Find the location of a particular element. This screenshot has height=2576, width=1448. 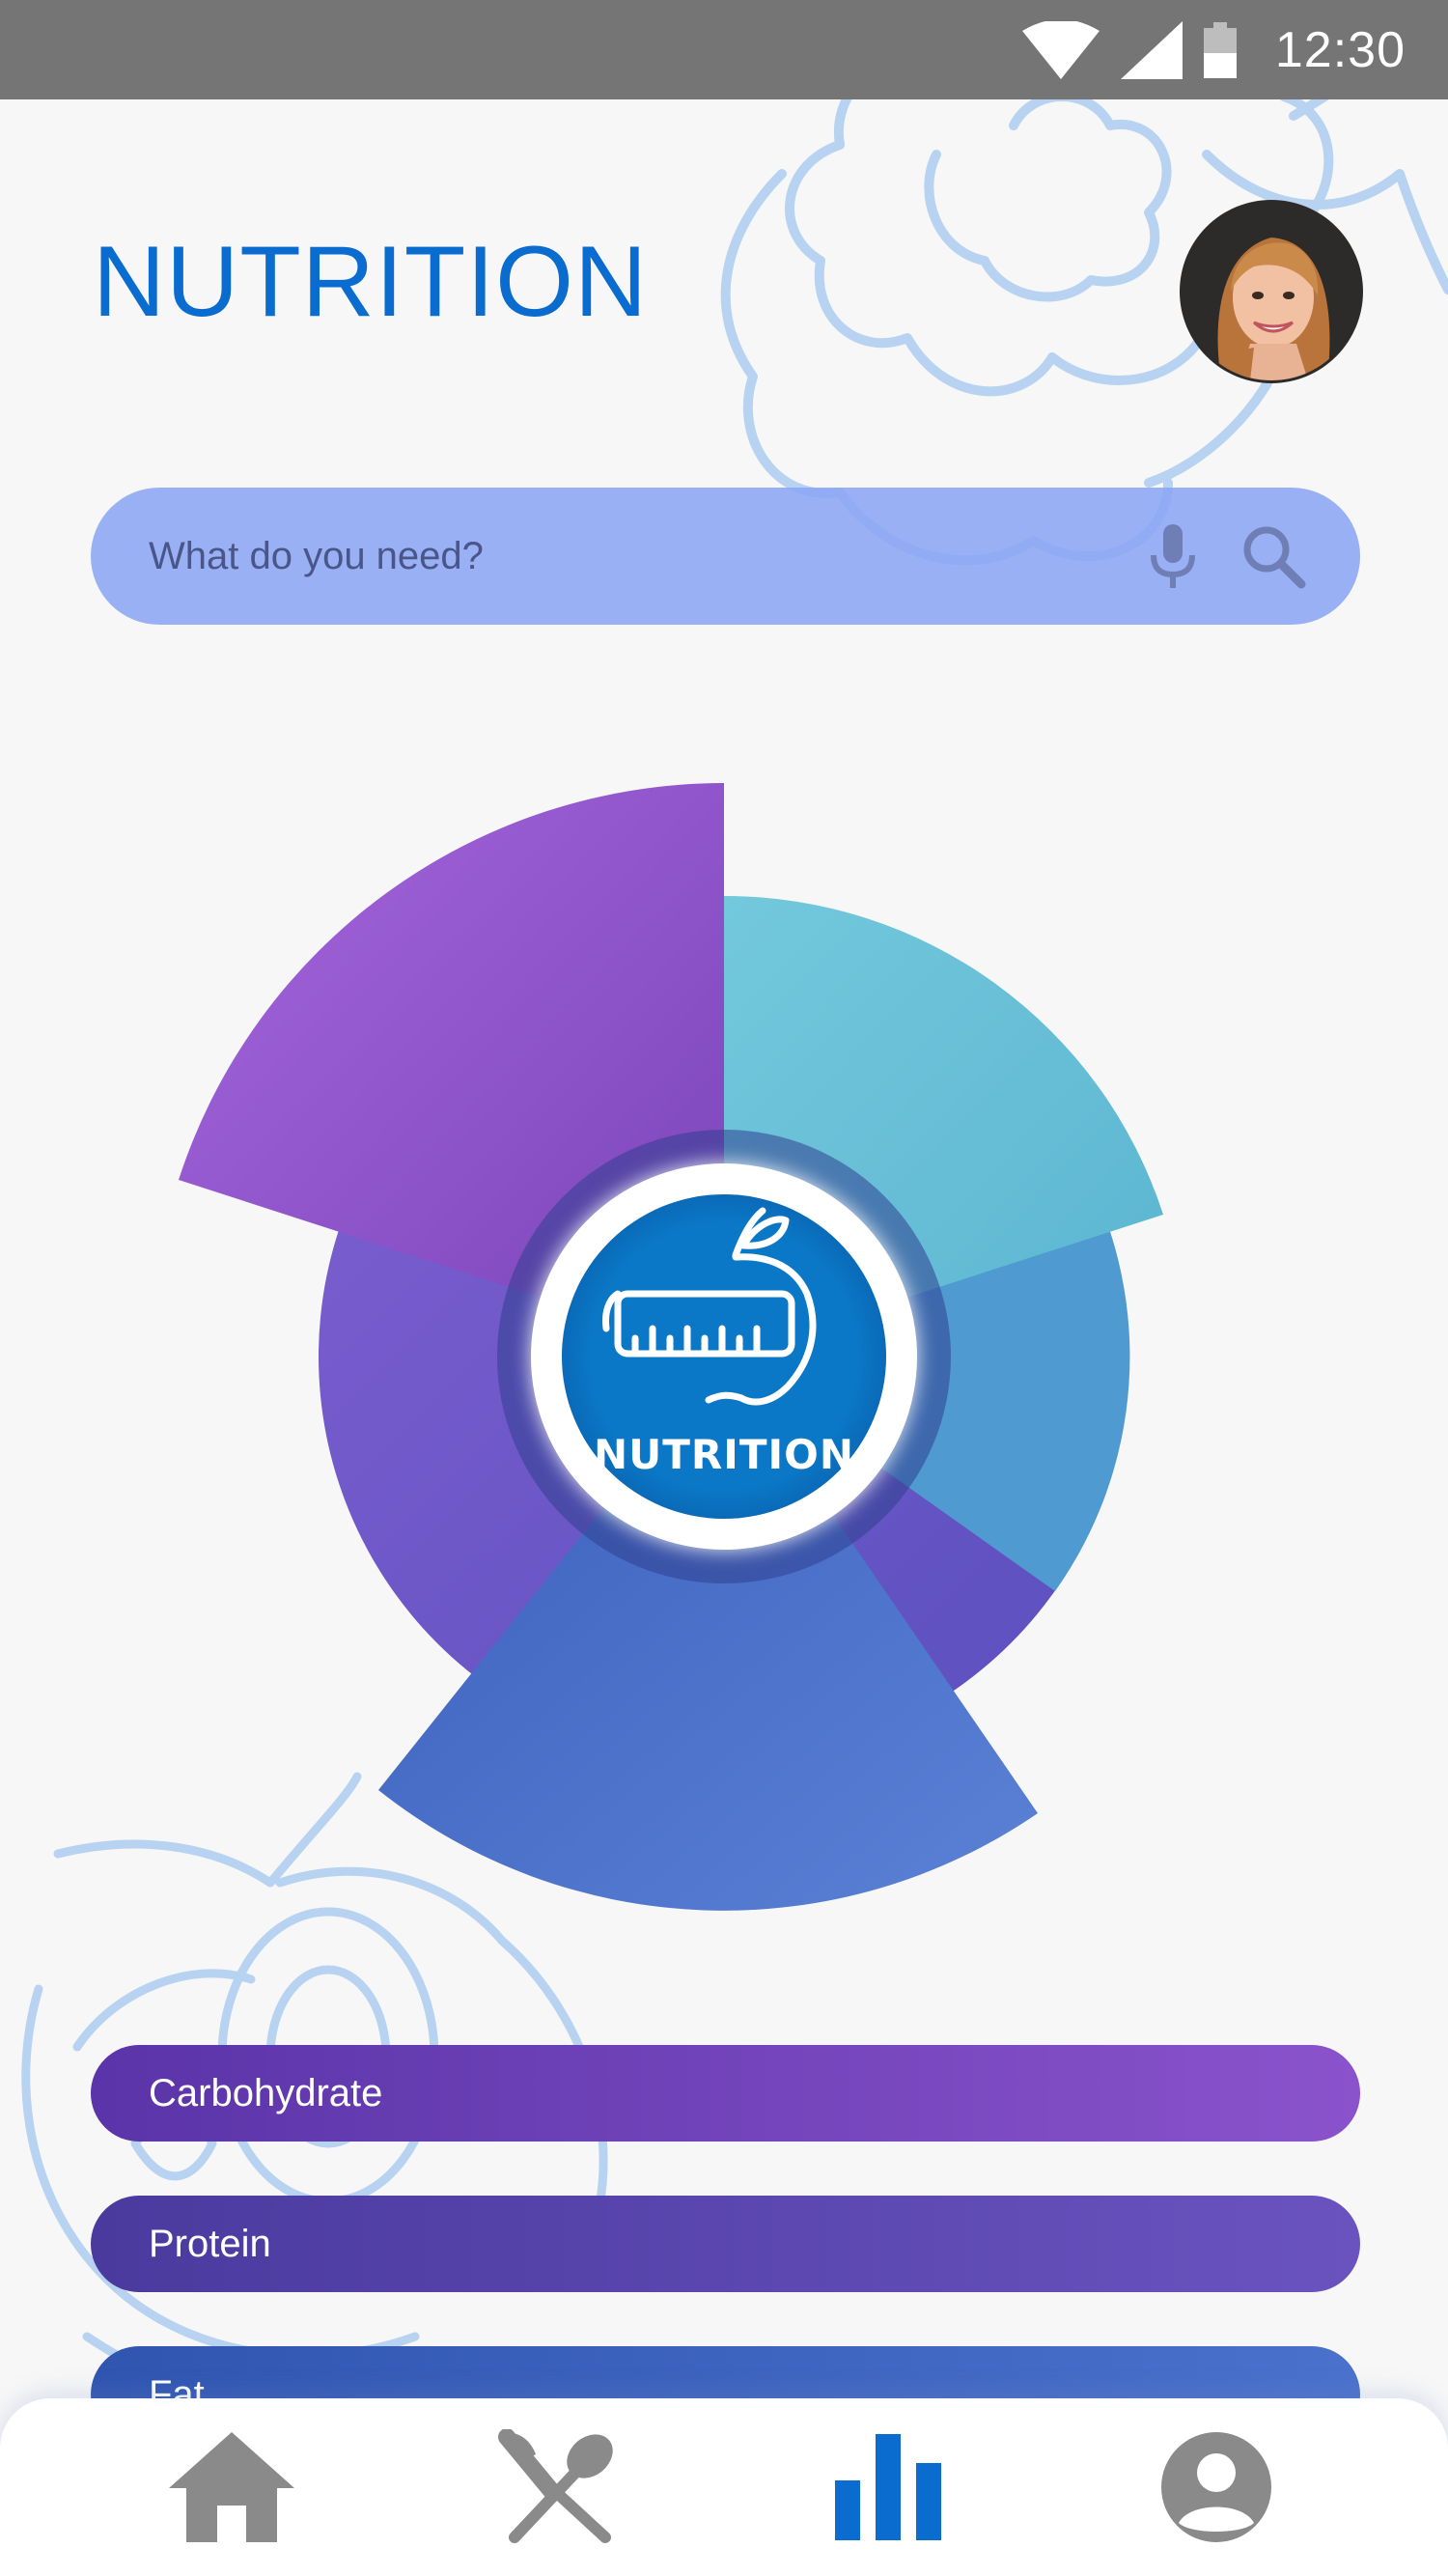

nav-profile is located at coordinates (1216, 2487).